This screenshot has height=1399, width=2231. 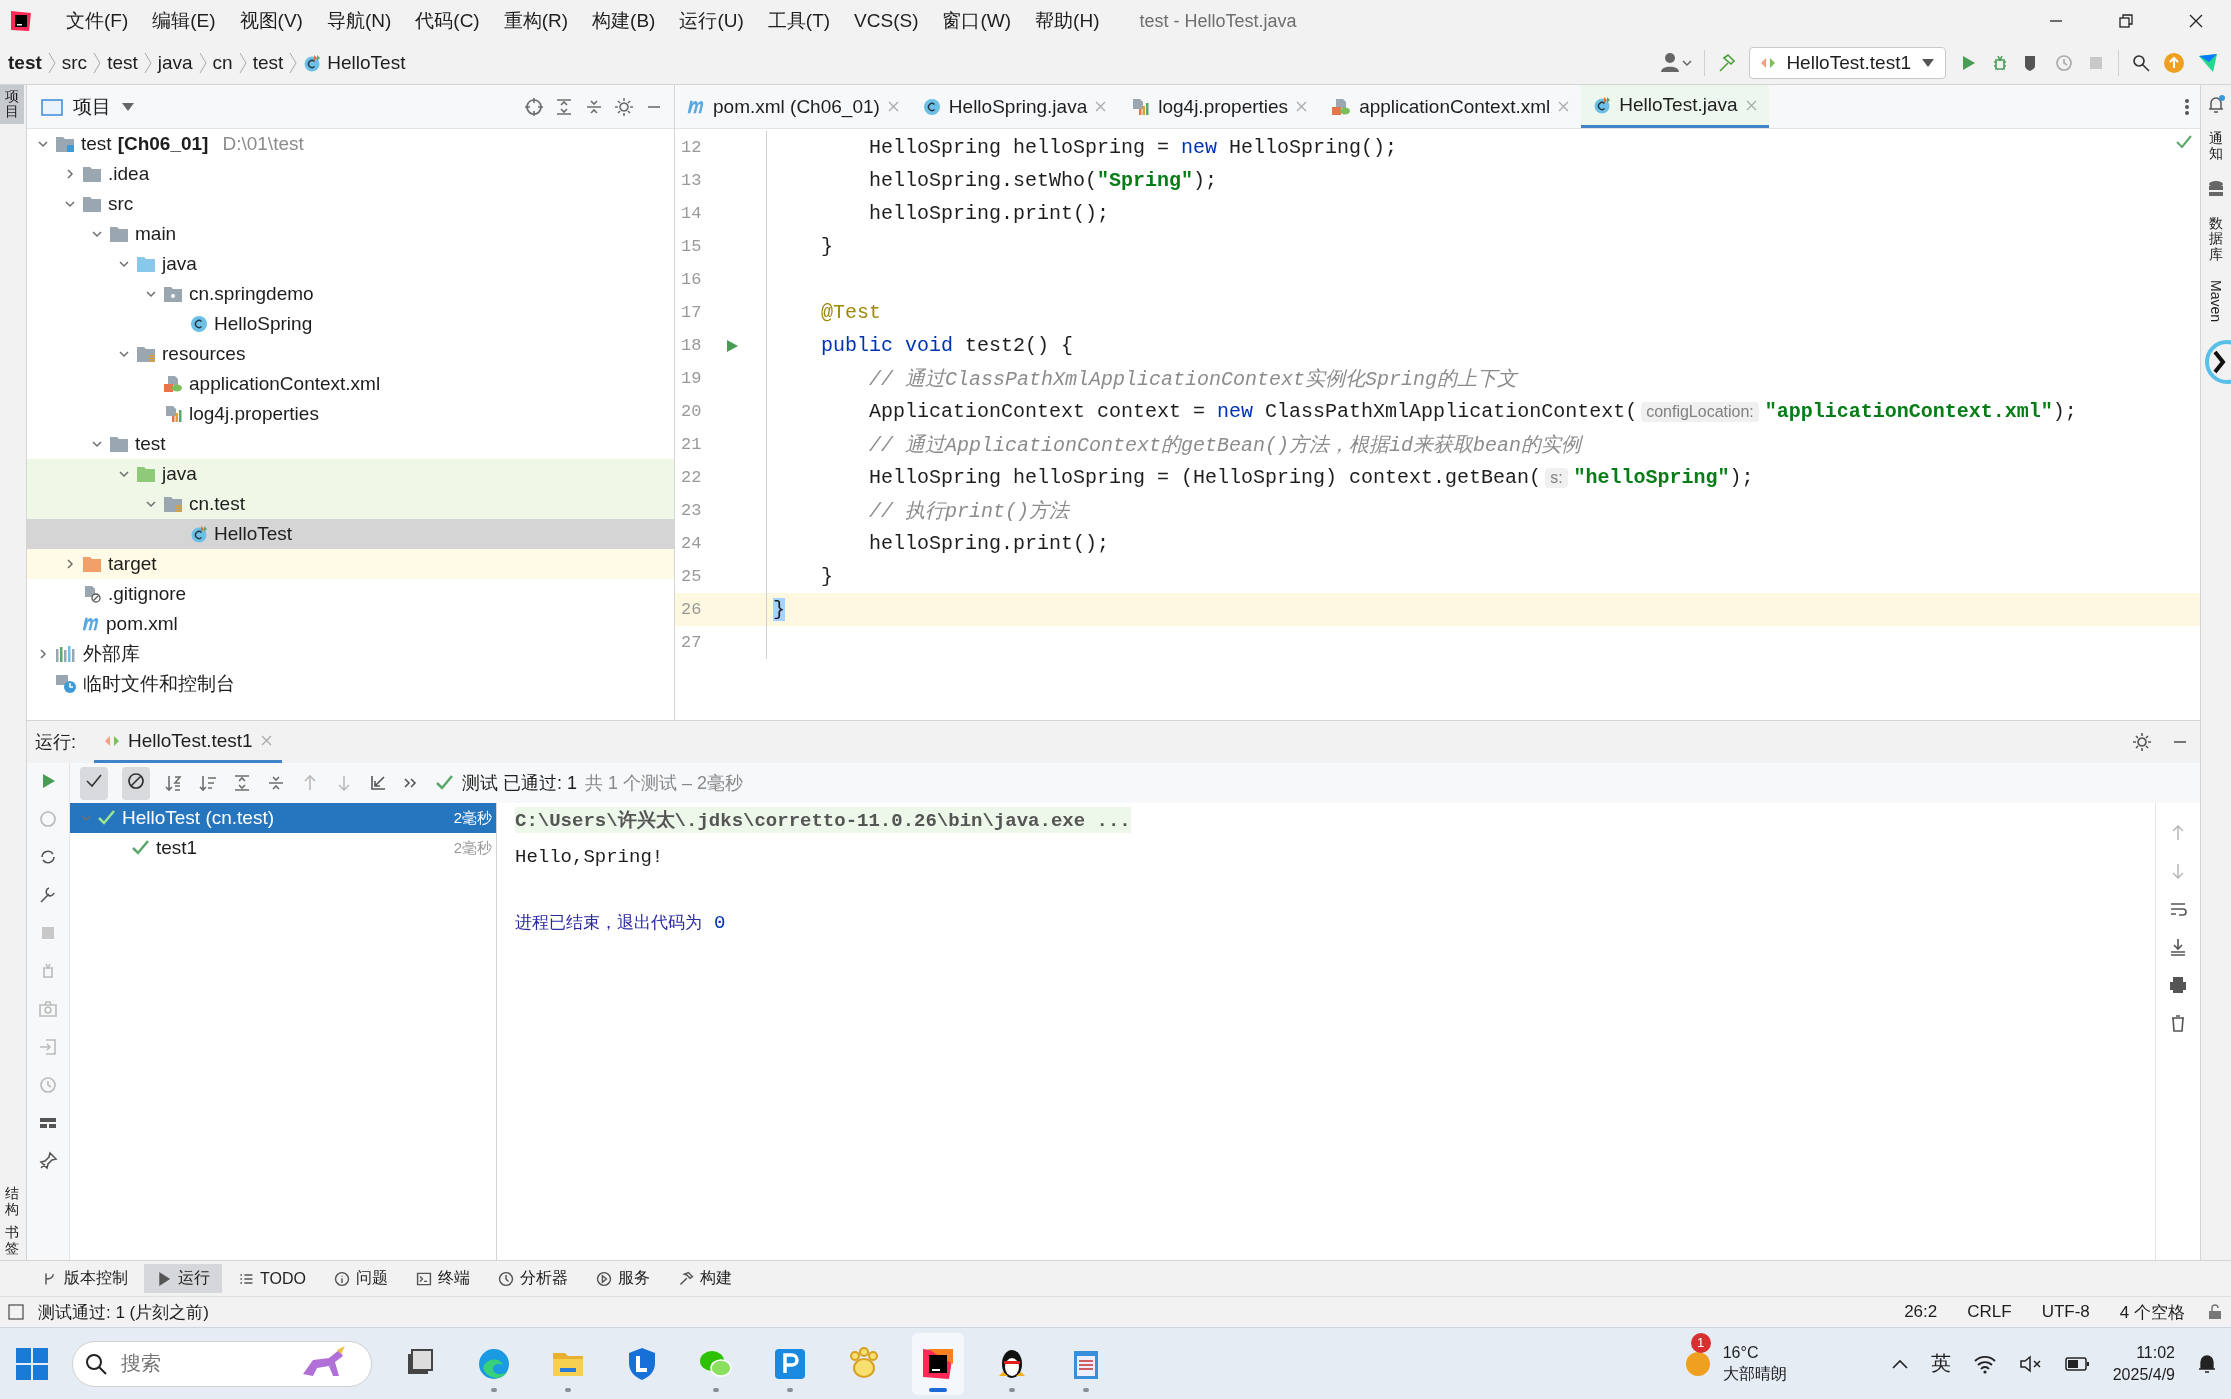 I want to click on tree-item: .idea, so click(x=350, y=174).